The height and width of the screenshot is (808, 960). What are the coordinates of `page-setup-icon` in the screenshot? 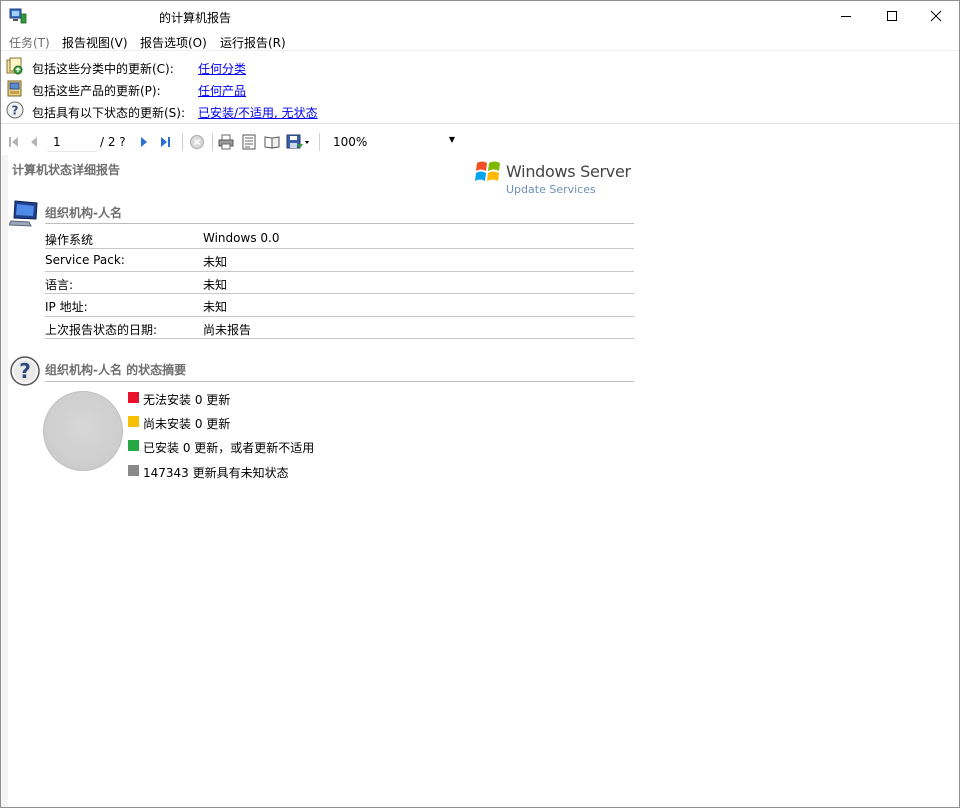 It's located at (272, 142).